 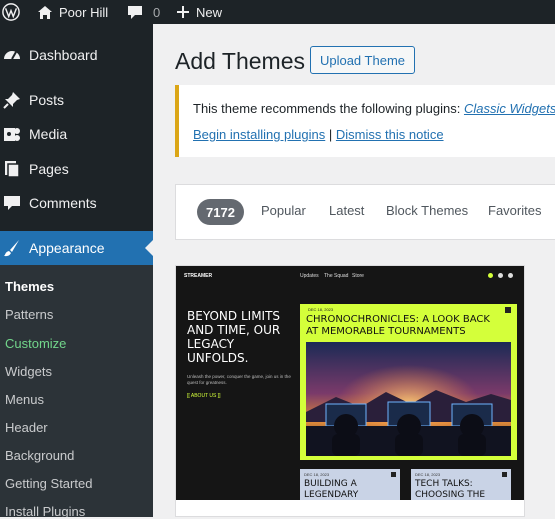 What do you see at coordinates (76, 100) in the screenshot?
I see `sidebar-item-posts: Posts` at bounding box center [76, 100].